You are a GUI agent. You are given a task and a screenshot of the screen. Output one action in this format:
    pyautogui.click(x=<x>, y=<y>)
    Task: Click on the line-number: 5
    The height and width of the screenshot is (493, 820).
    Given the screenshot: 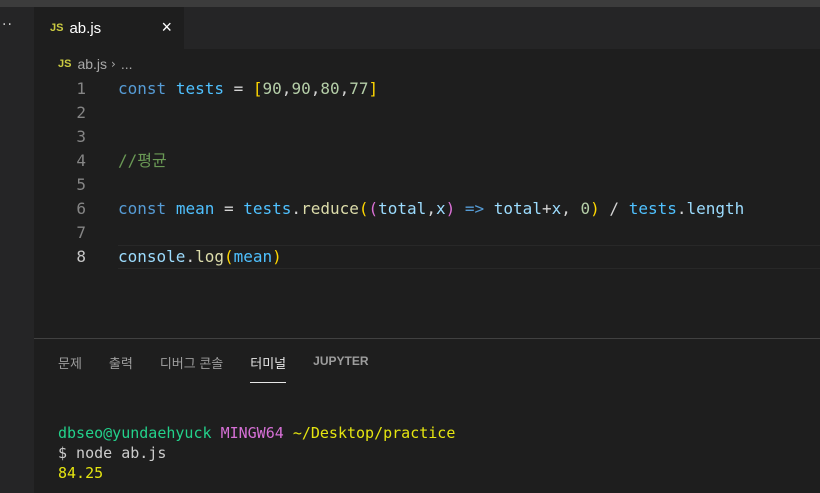 What is the action you would take?
    pyautogui.click(x=81, y=184)
    